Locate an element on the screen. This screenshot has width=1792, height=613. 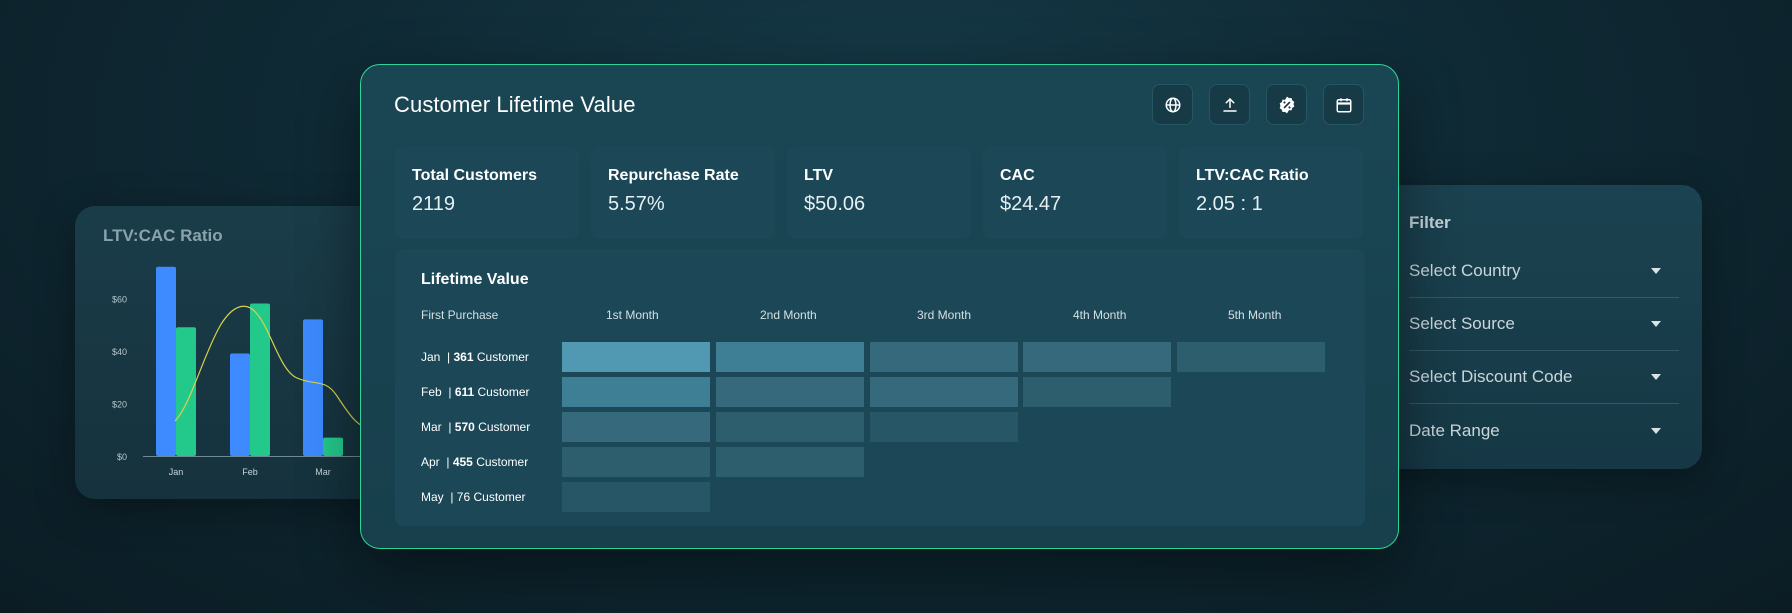
month-header-2: 2nd Month is located at coordinates (788, 315).